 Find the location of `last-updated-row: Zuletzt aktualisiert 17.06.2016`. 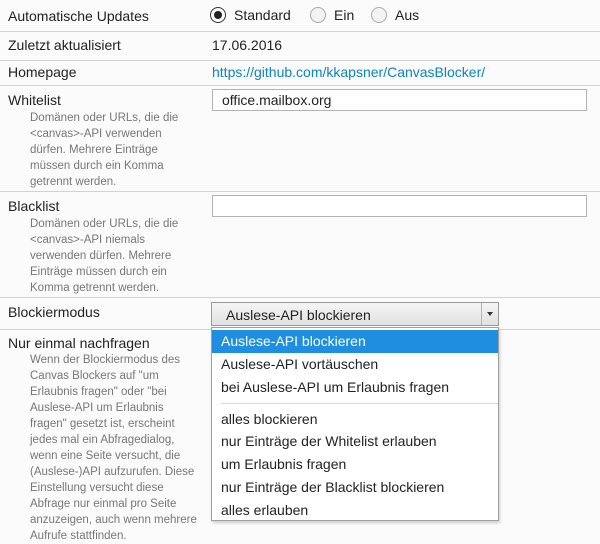

last-updated-row: Zuletzt aktualisiert 17.06.2016 is located at coordinates (300, 46).